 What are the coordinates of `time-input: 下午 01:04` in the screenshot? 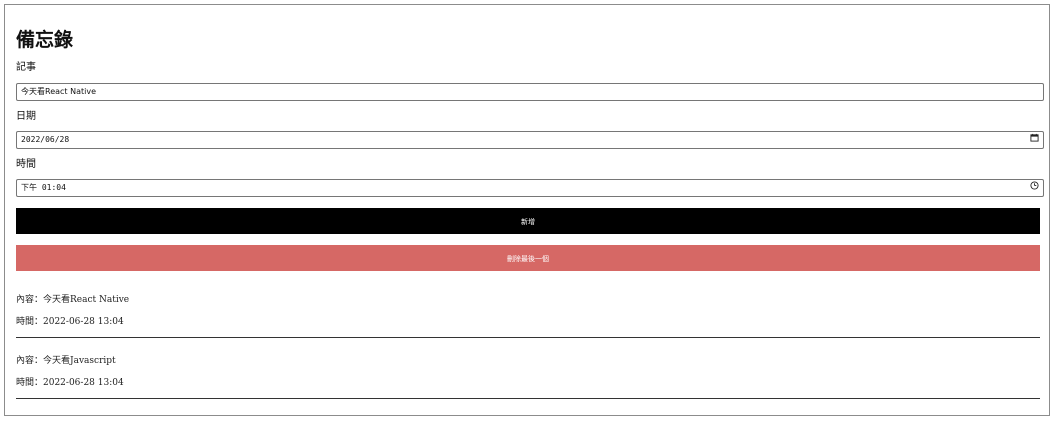 It's located at (530, 188).